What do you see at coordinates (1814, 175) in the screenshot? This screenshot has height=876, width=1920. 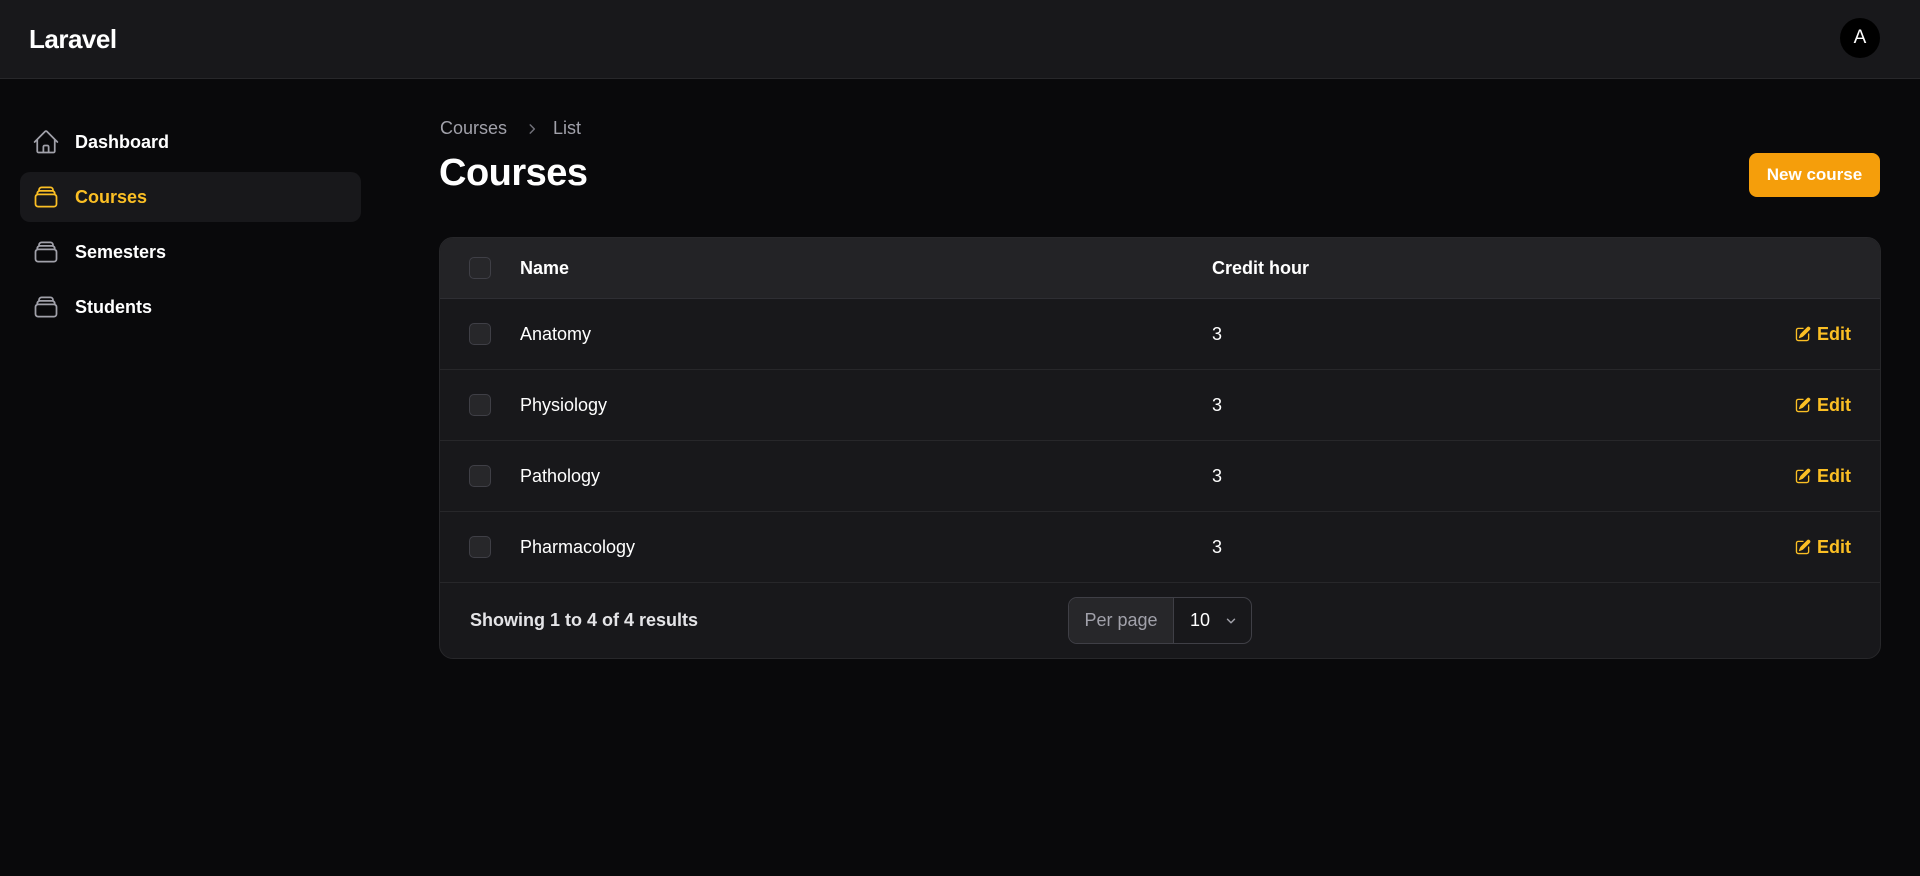 I see `new-course-button: New course` at bounding box center [1814, 175].